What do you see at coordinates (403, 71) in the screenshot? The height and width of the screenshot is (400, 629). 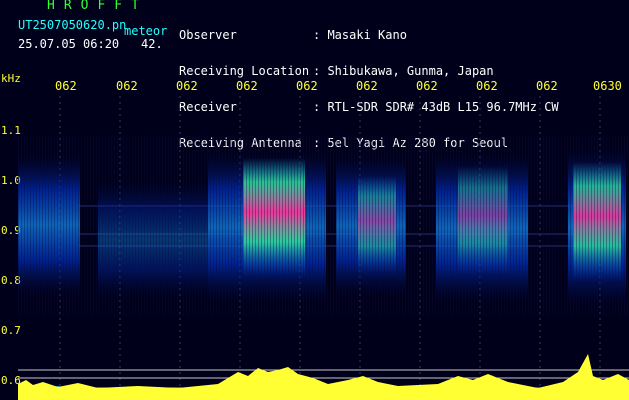 I see `location-value: : Shibukawa, Gunma, Japan` at bounding box center [403, 71].